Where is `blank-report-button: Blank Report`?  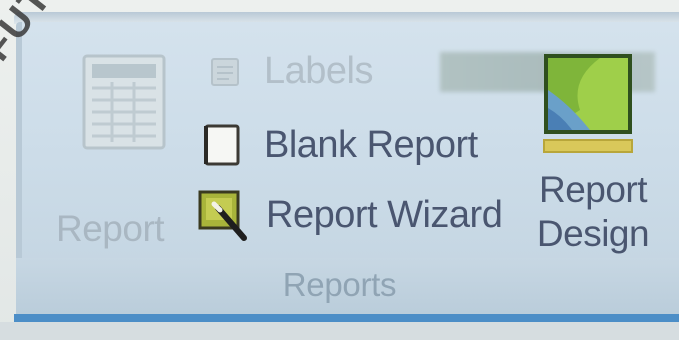
blank-report-button: Blank Report is located at coordinates (339, 145).